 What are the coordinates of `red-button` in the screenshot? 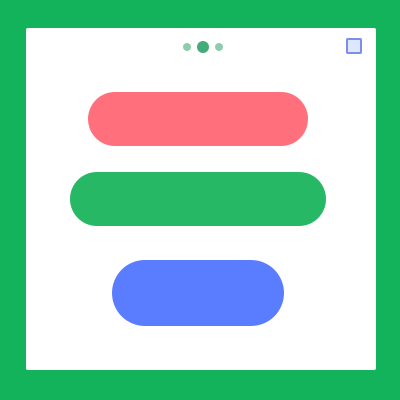 It's located at (198, 119).